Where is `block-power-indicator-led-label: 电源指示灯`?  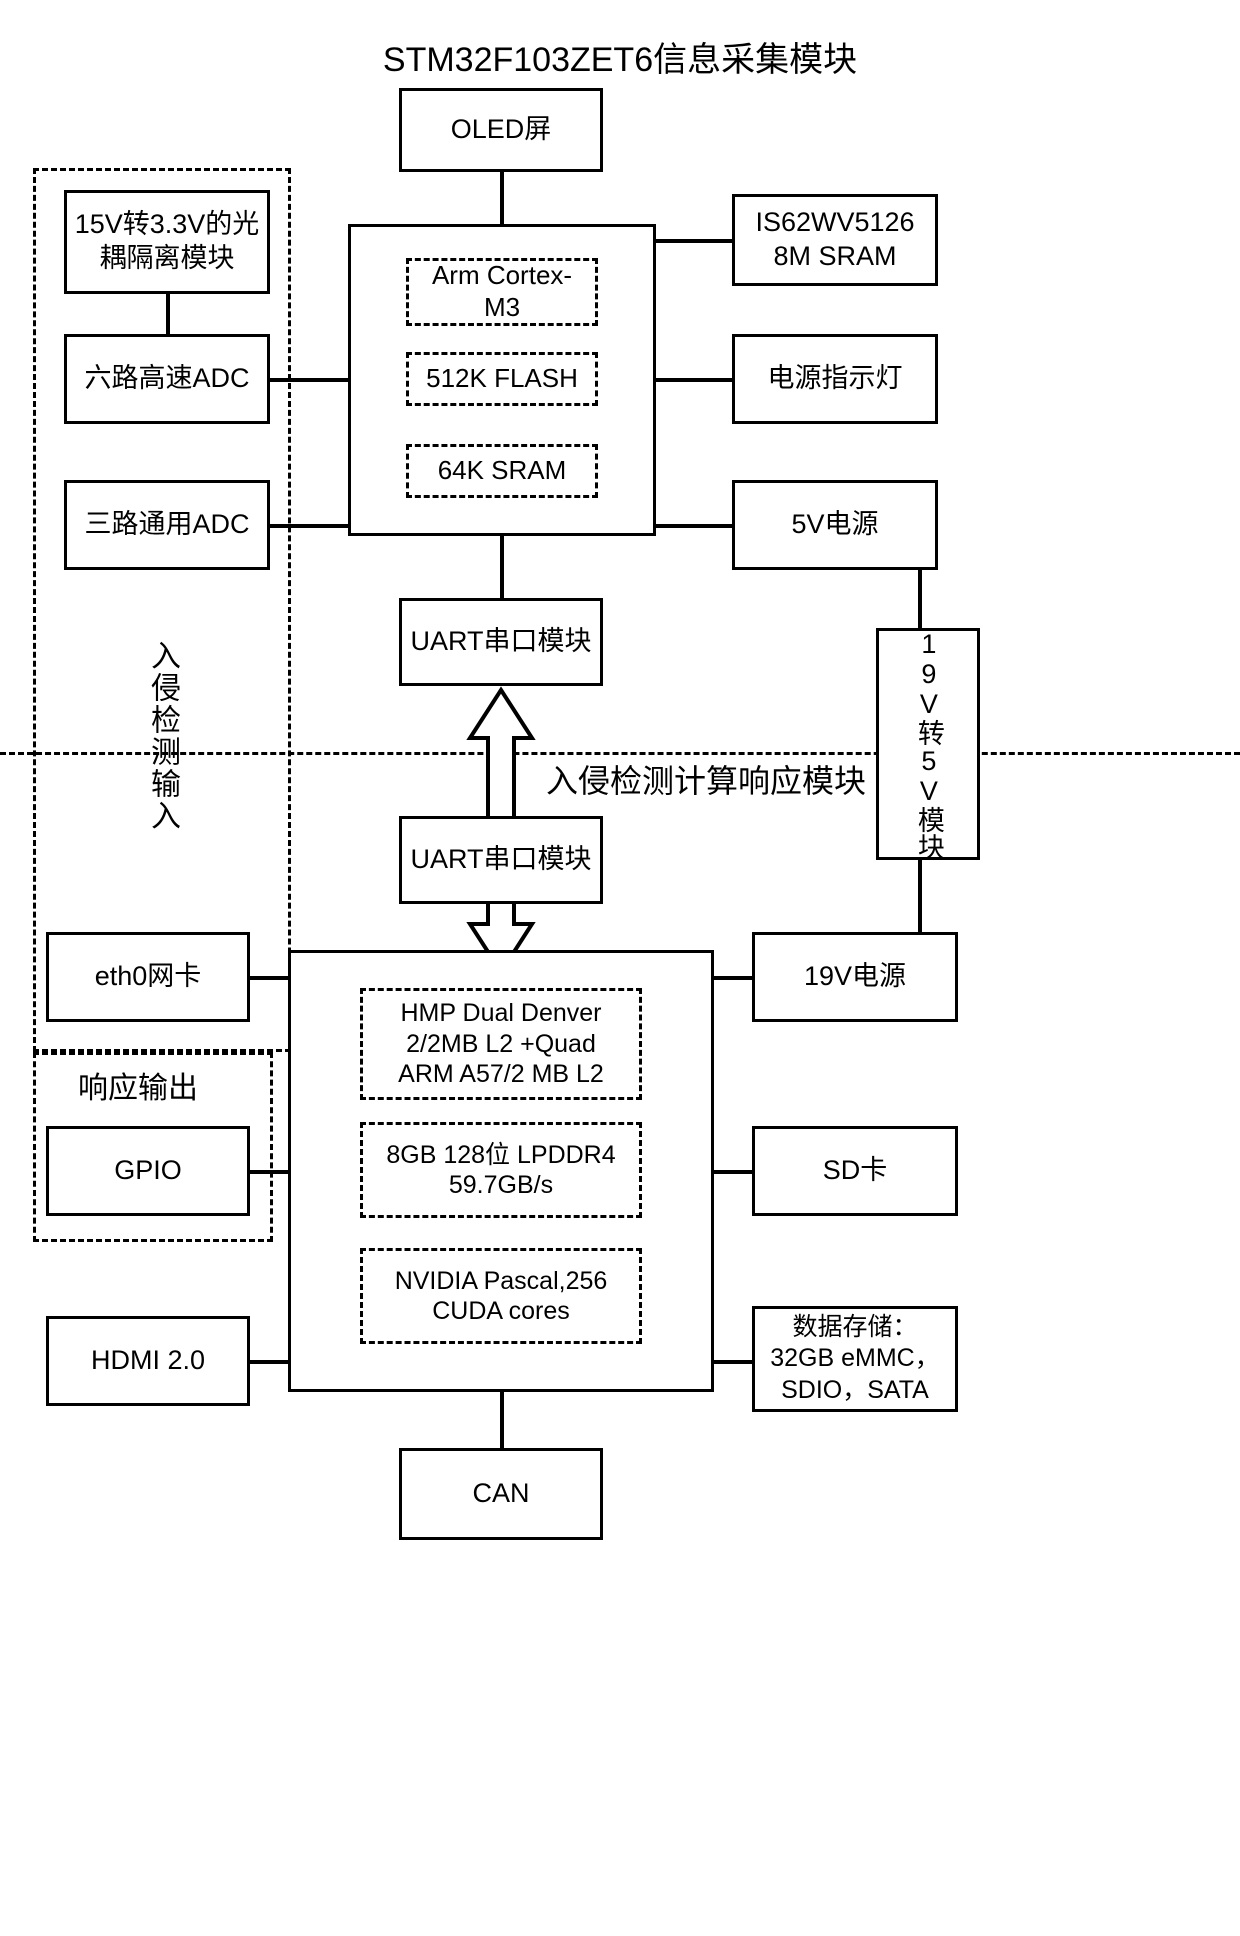 block-power-indicator-led-label: 电源指示灯 is located at coordinates (835, 378).